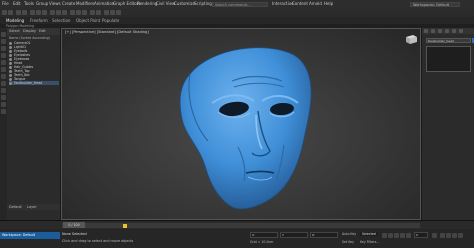 The width and height of the screenshot is (474, 248). What do you see at coordinates (44, 12) in the screenshot?
I see `region-select-icon` at bounding box center [44, 12].